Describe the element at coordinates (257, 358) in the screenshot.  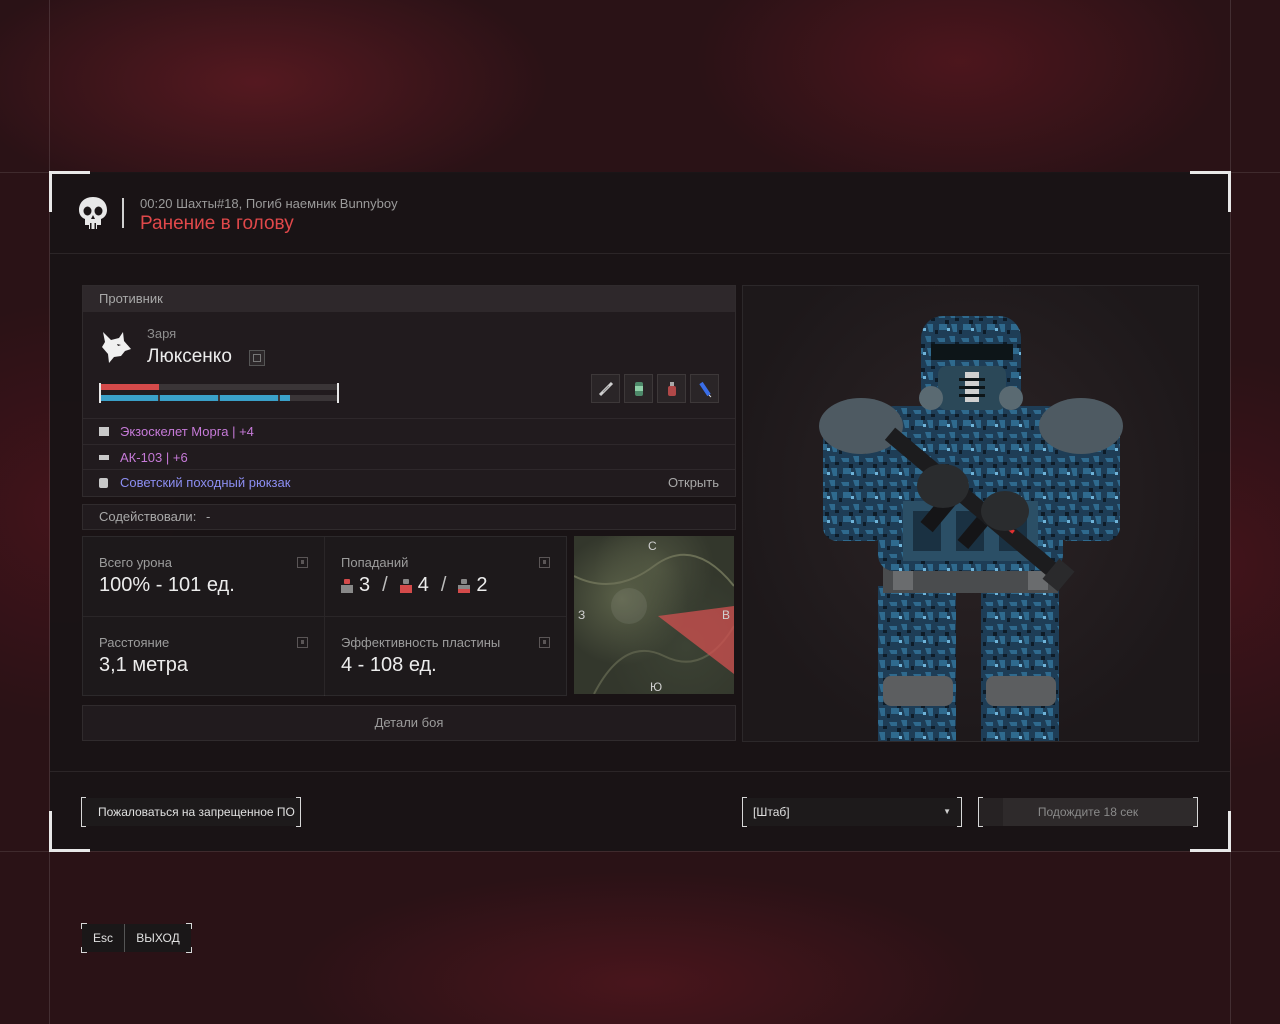
I see `copy-icon` at that location.